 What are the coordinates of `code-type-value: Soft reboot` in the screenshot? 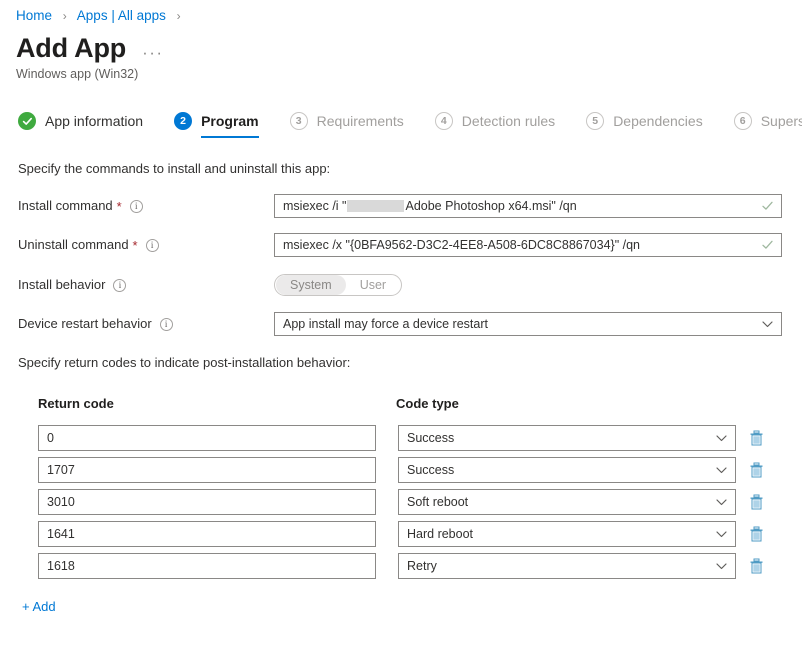 It's located at (438, 502).